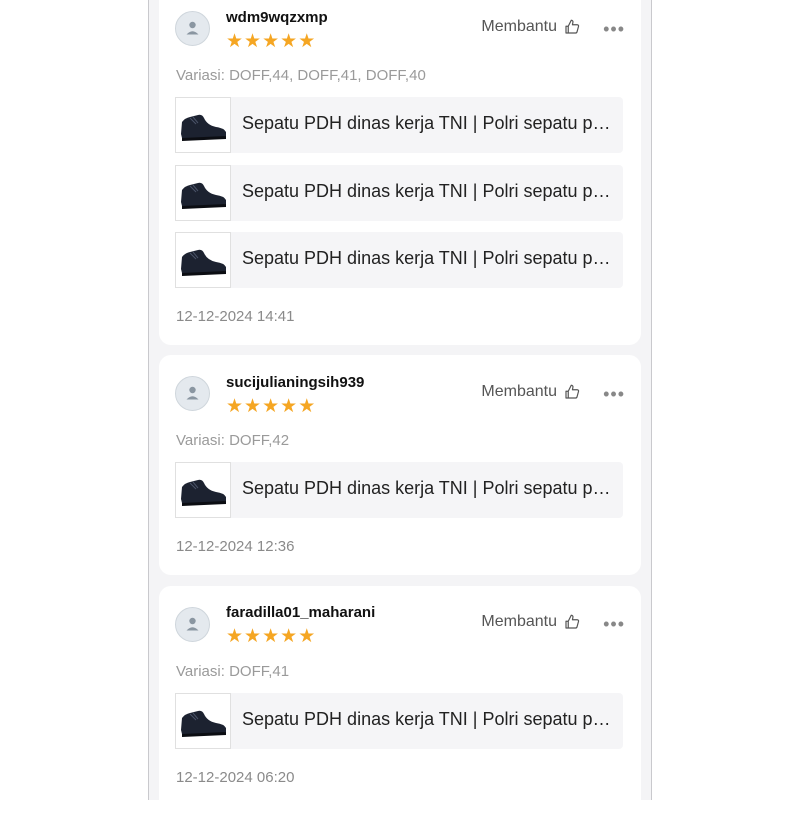 The height and width of the screenshot is (816, 800). What do you see at coordinates (233, 440) in the screenshot?
I see `variation-text: Variasi: DOFF,42` at bounding box center [233, 440].